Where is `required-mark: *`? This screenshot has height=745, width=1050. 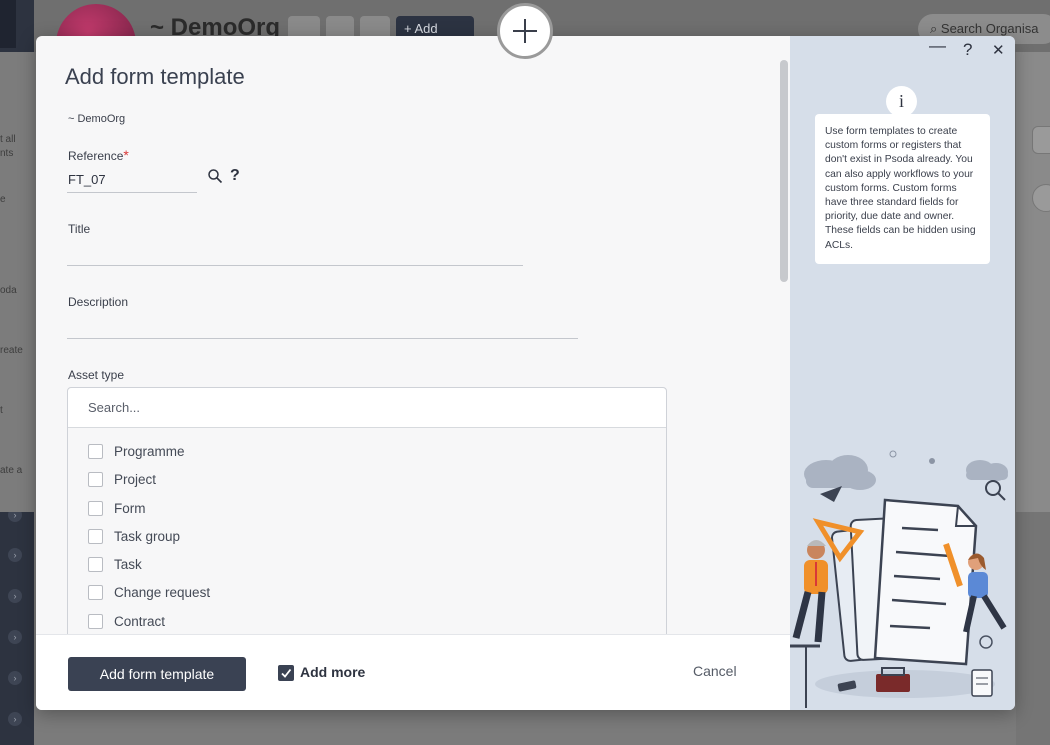 required-mark: * is located at coordinates (126, 155).